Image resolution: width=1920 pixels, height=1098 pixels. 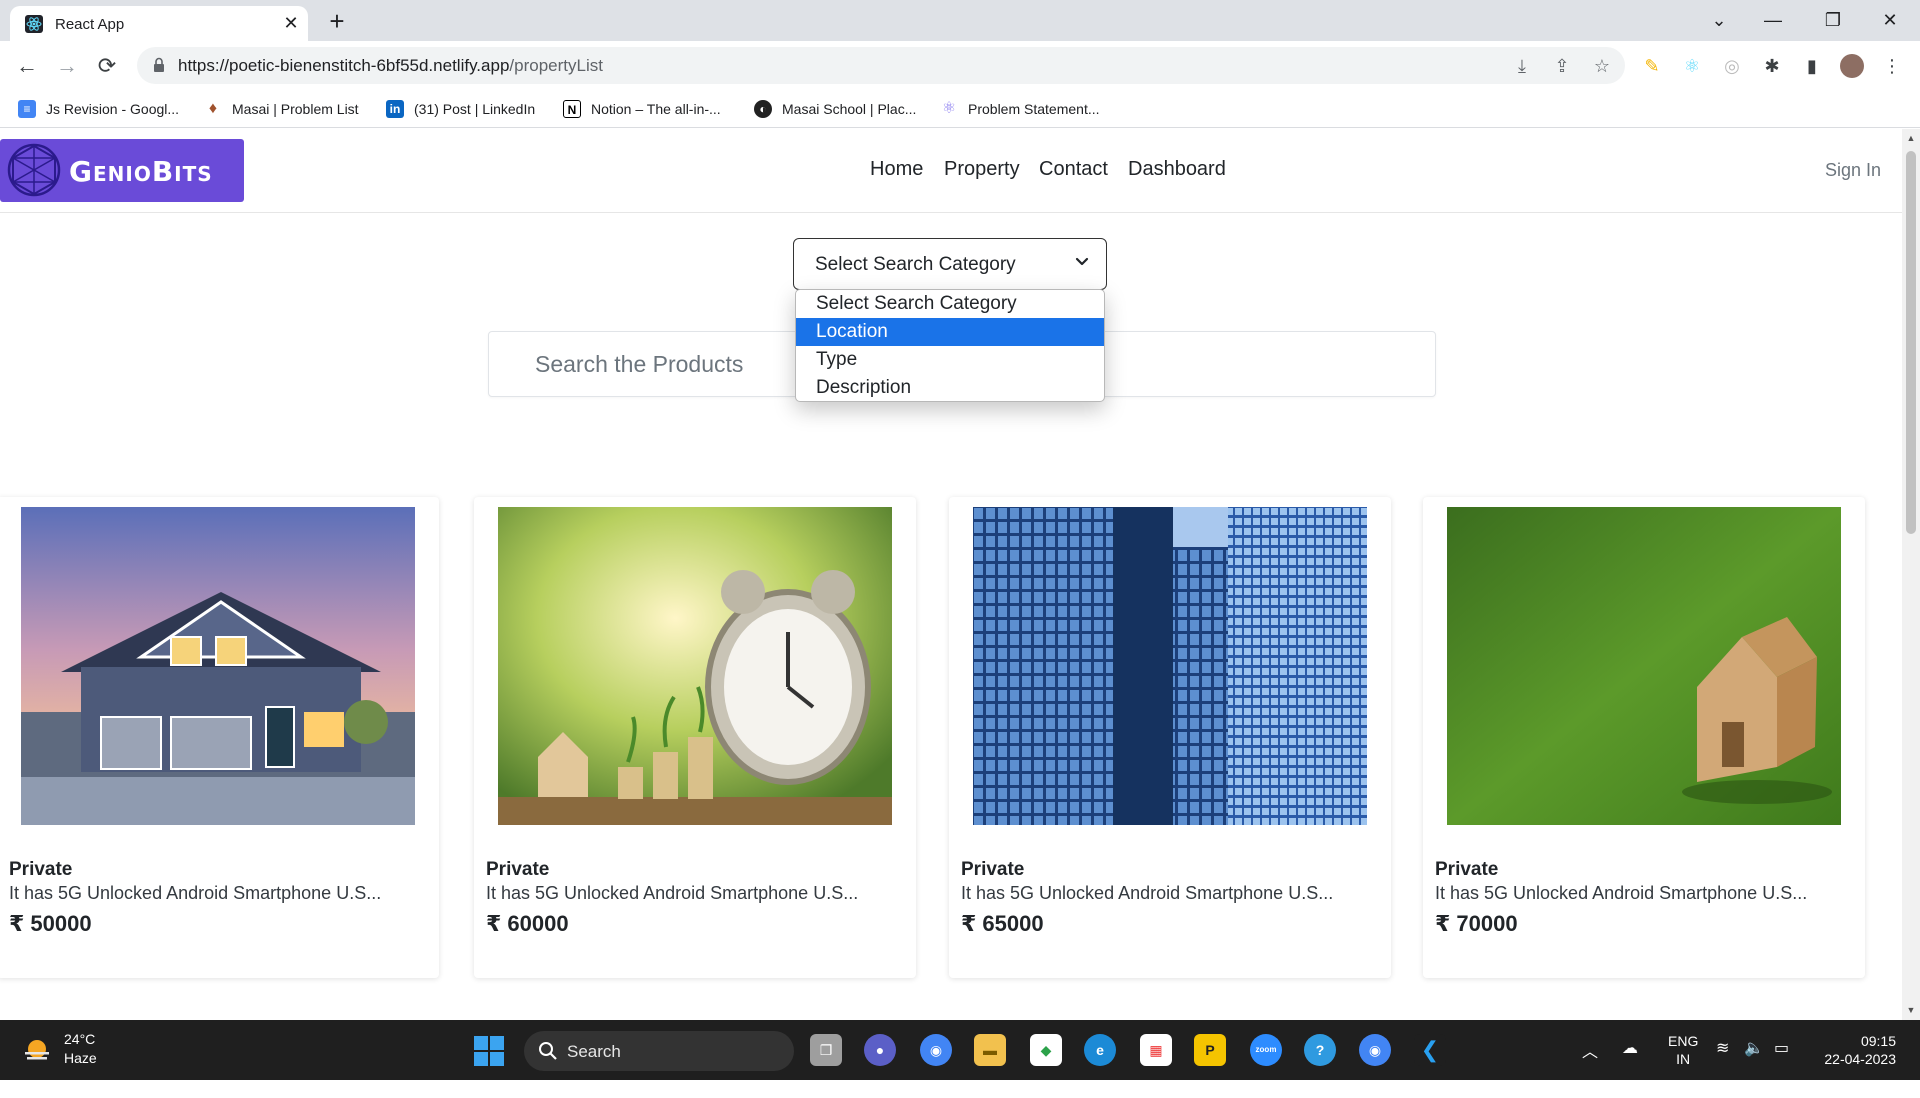 I want to click on browser-tab-strip: React App ✕ + ⌄ — ❐ ✕, so click(x=960, y=20).